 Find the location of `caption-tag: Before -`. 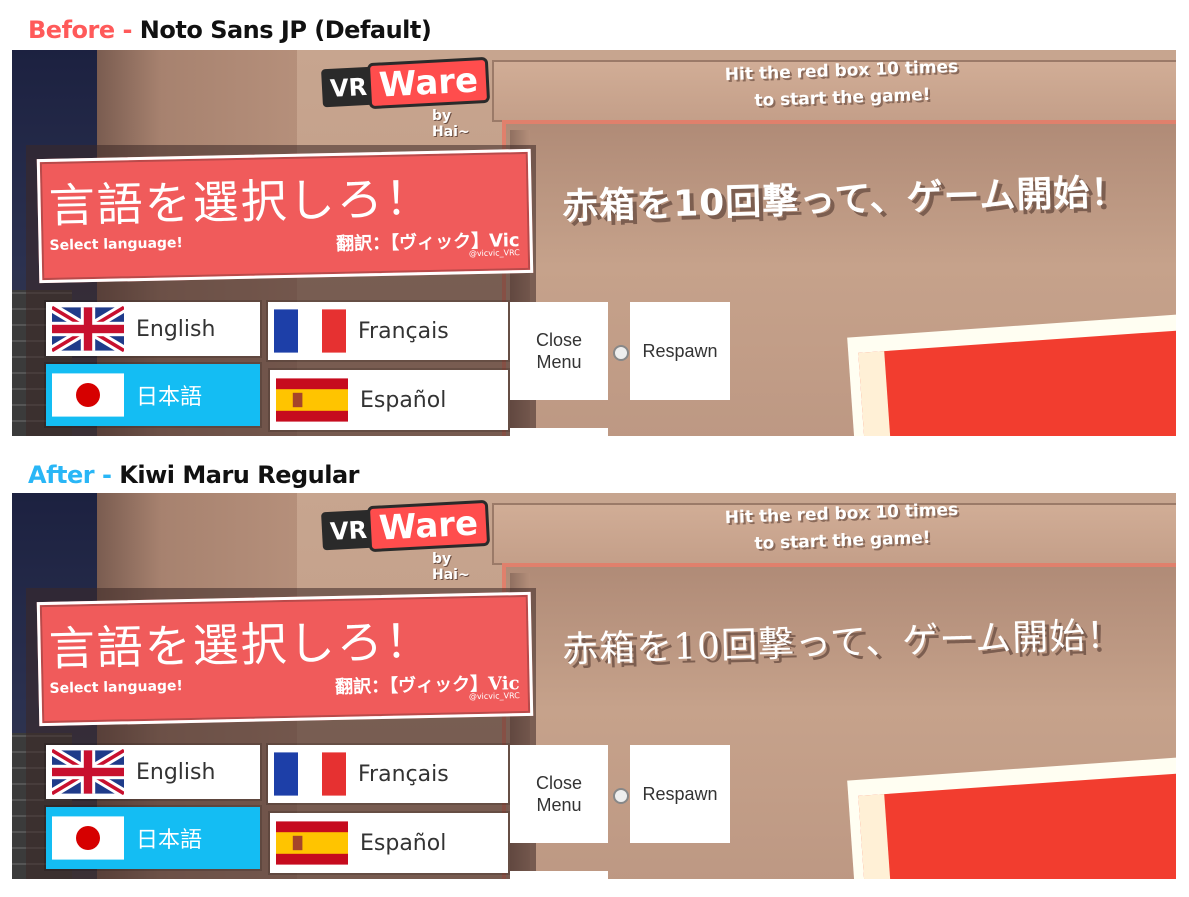

caption-tag: Before - is located at coordinates (80, 30).